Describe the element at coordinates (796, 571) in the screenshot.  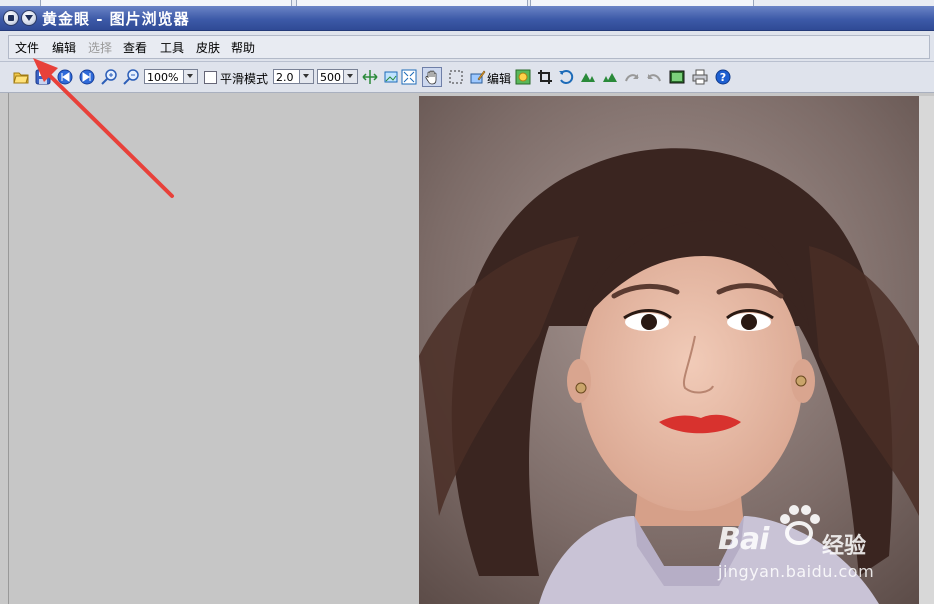
I see `watermark-url: jingyan.baidu.com` at that location.